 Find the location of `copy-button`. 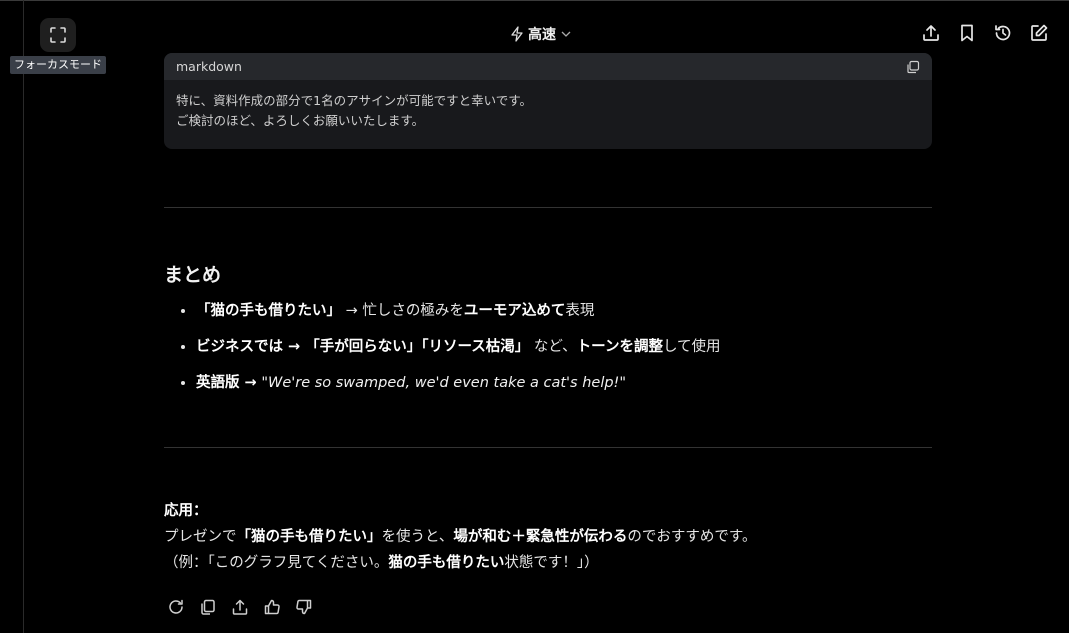

copy-button is located at coordinates (208, 607).